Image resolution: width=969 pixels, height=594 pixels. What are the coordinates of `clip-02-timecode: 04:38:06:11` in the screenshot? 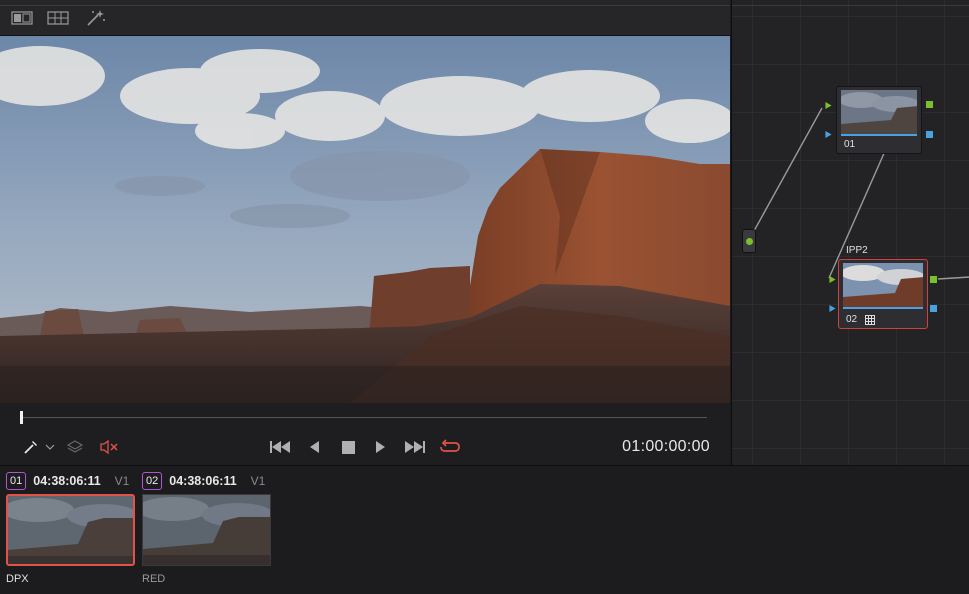 It's located at (203, 481).